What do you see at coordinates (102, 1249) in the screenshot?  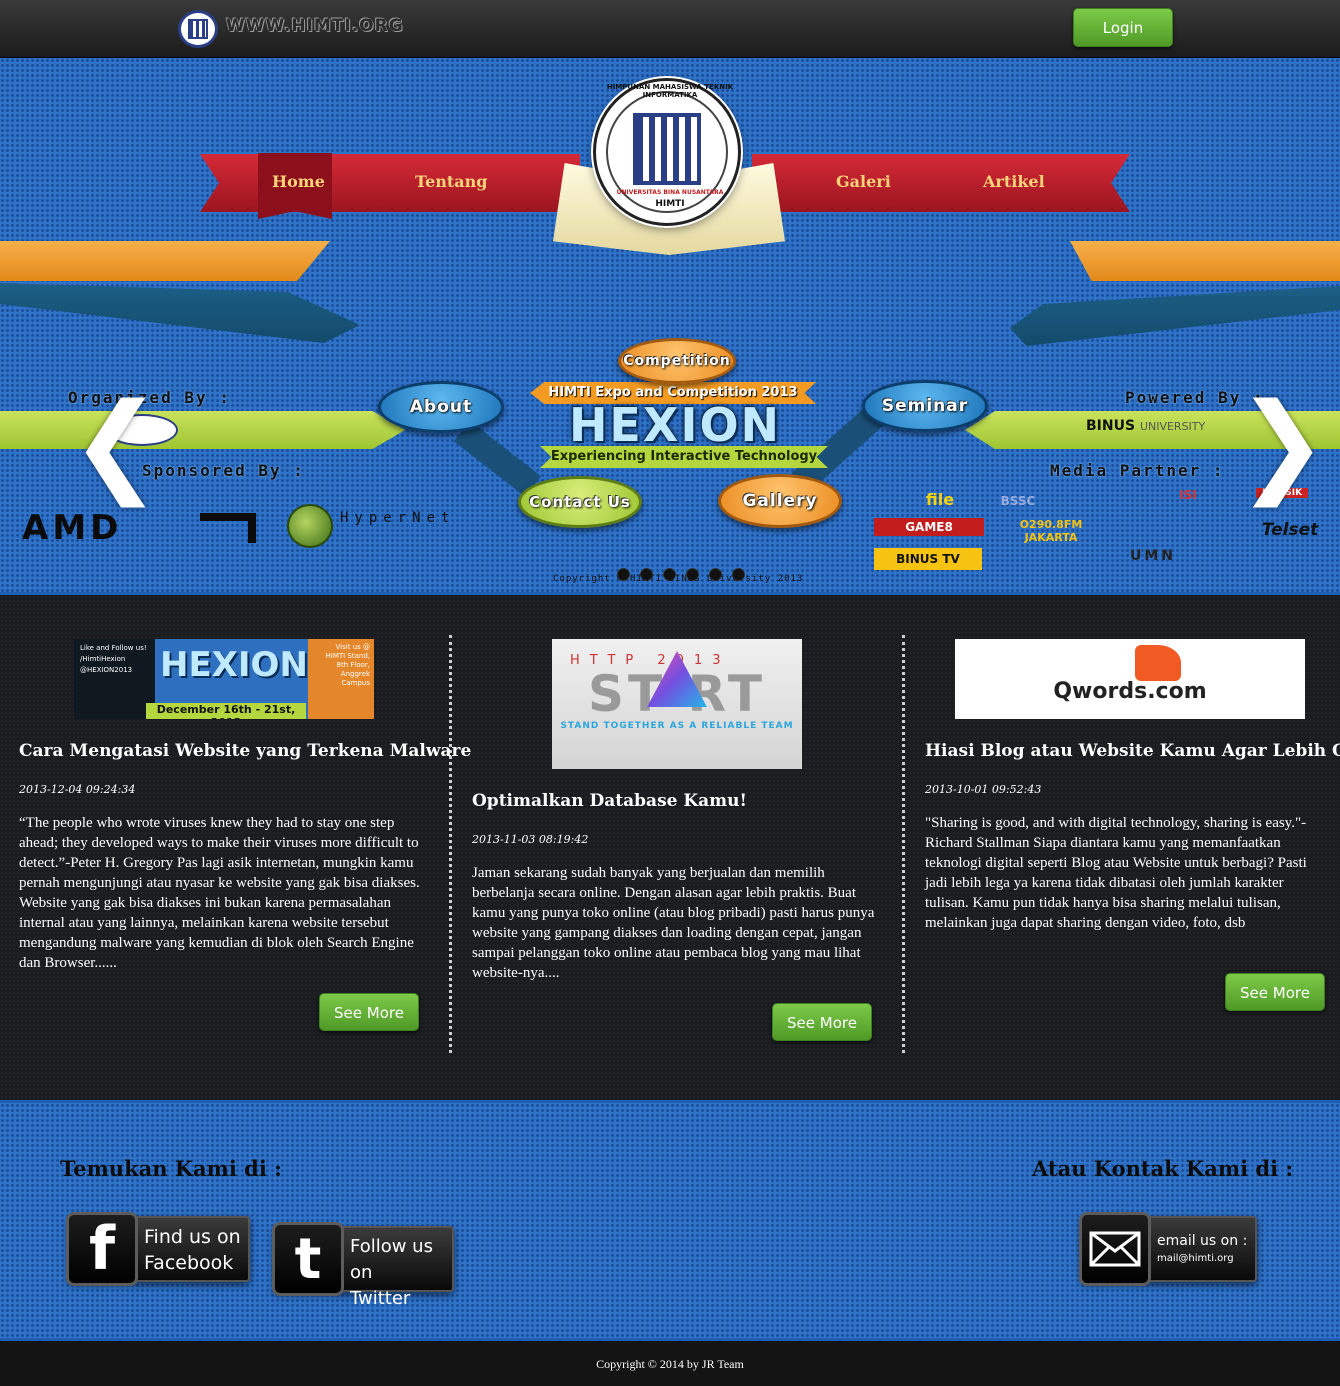 I see `facebook-icon: f` at bounding box center [102, 1249].